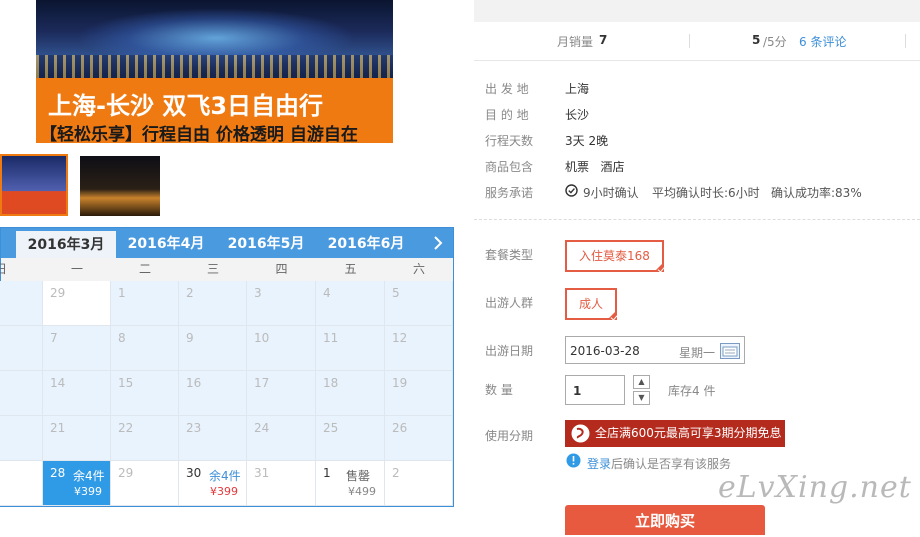 Image resolution: width=920 pixels, height=537 pixels. What do you see at coordinates (706, 193) in the screenshot?
I see `promise-average-time: 平均确认时长:6小时` at bounding box center [706, 193].